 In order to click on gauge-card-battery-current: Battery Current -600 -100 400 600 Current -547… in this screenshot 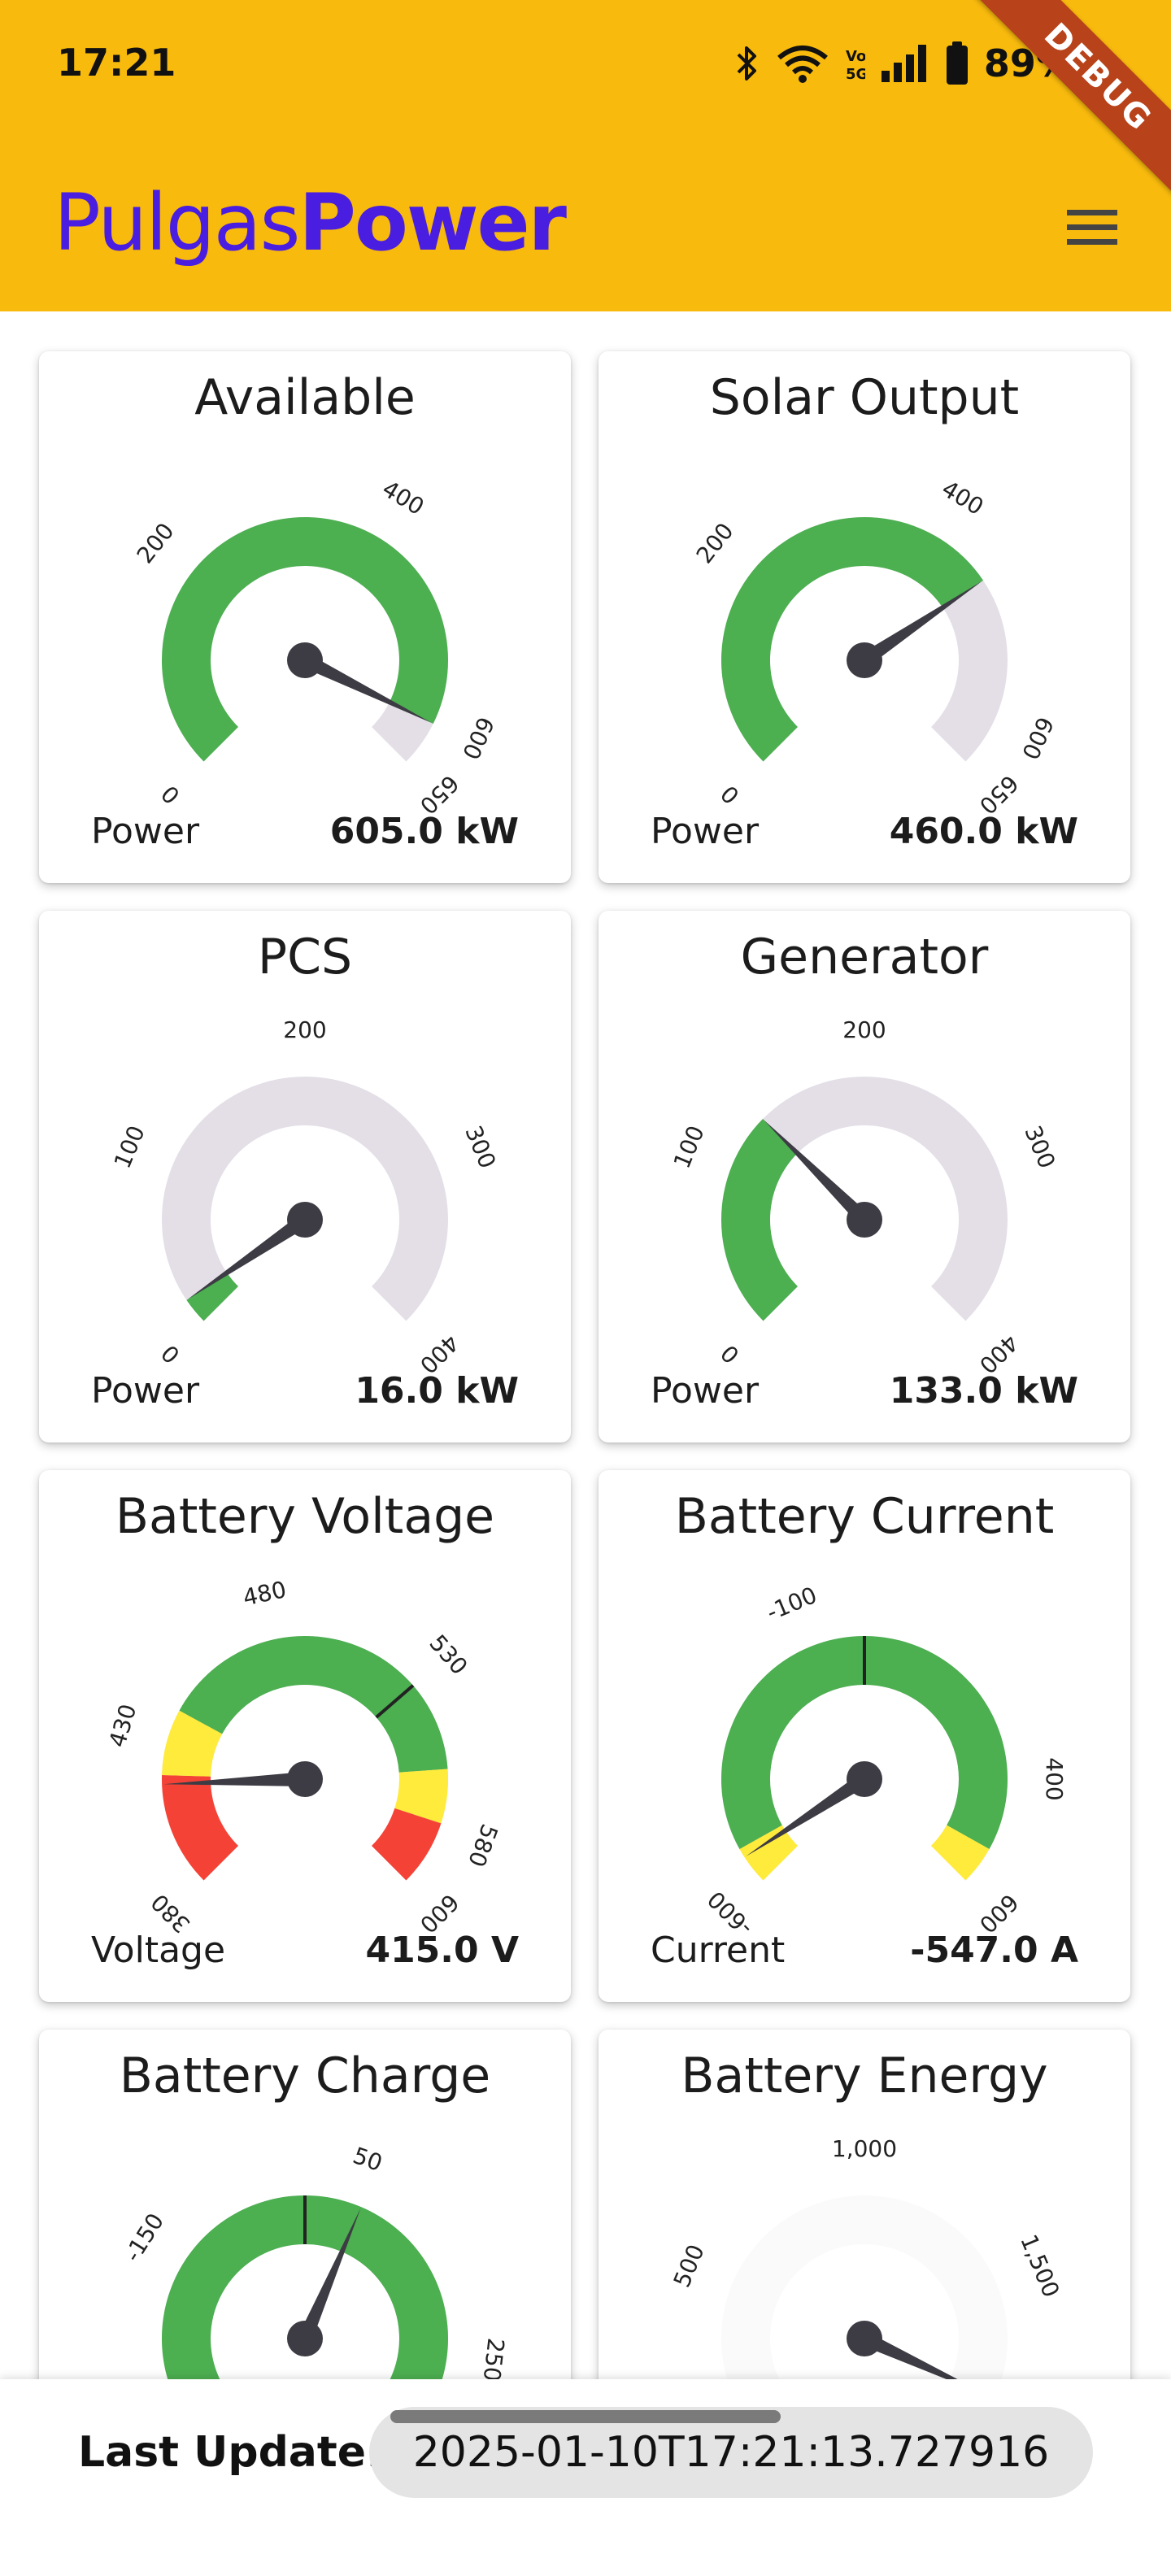, I will do `click(865, 1736)`.